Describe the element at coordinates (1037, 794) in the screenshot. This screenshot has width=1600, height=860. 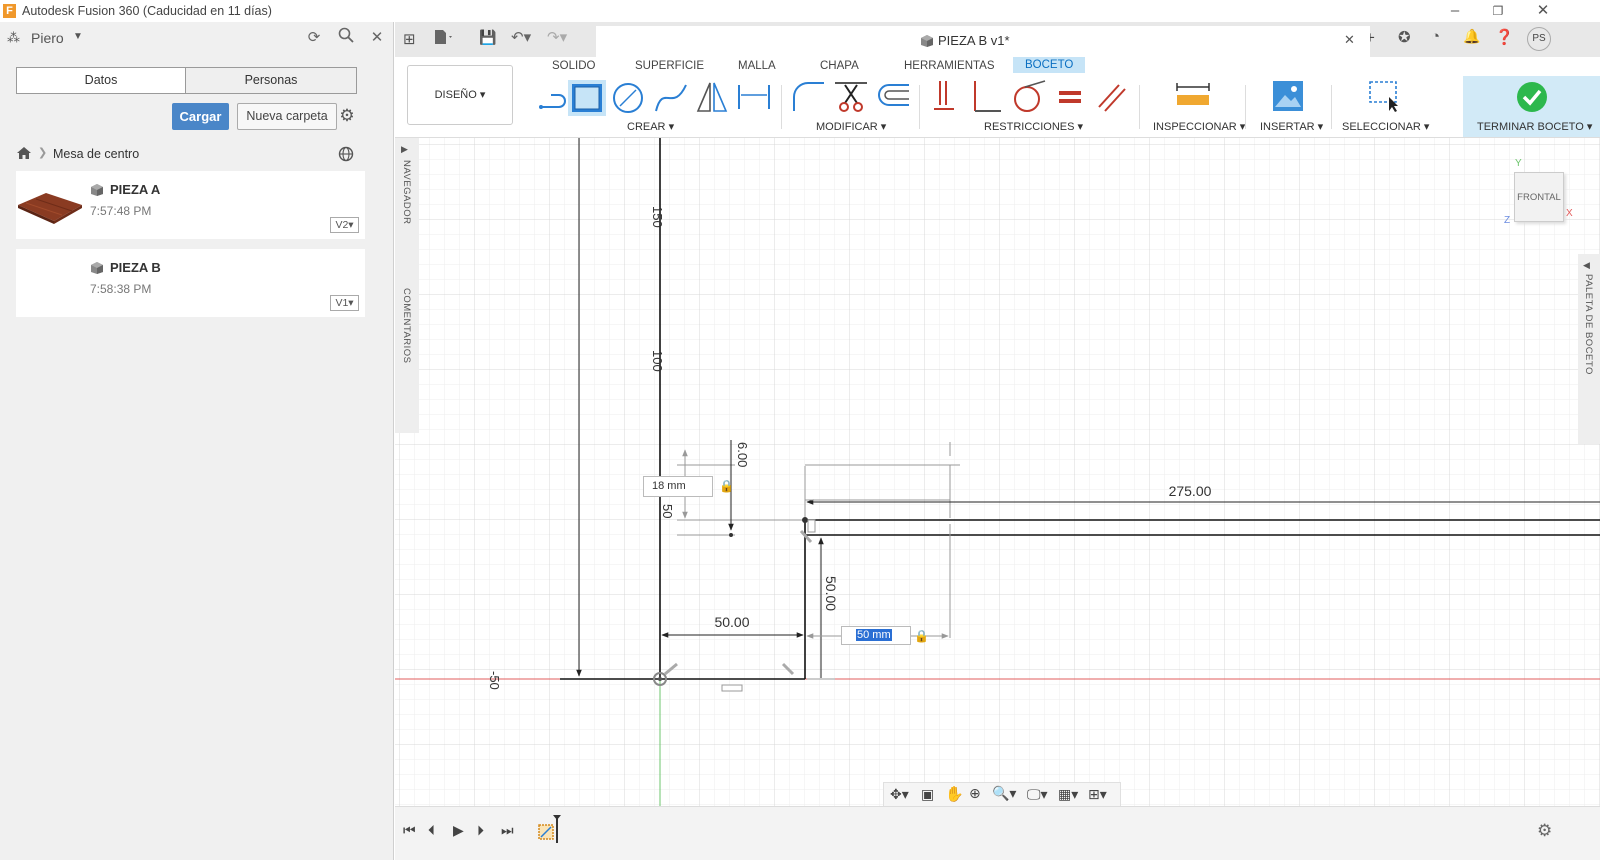
I see `display-settings-icon: 🖵▾` at that location.